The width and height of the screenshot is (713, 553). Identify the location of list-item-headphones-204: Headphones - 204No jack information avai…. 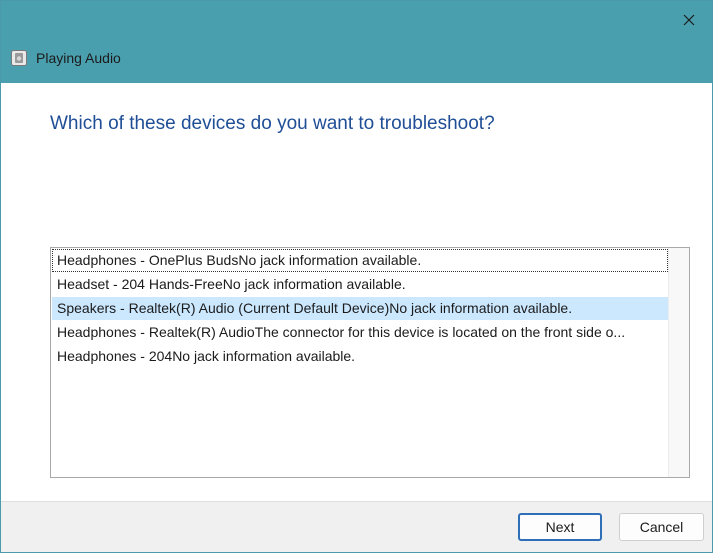
(360, 356).